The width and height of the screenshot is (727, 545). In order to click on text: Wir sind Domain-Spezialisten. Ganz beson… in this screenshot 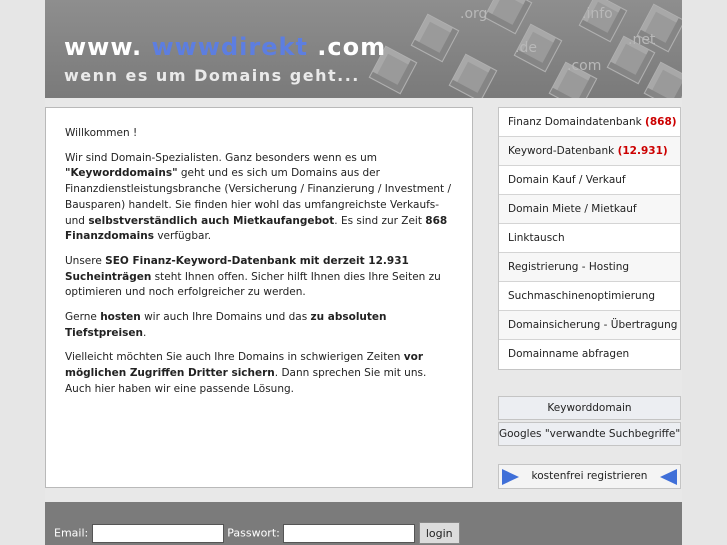, I will do `click(221, 157)`.